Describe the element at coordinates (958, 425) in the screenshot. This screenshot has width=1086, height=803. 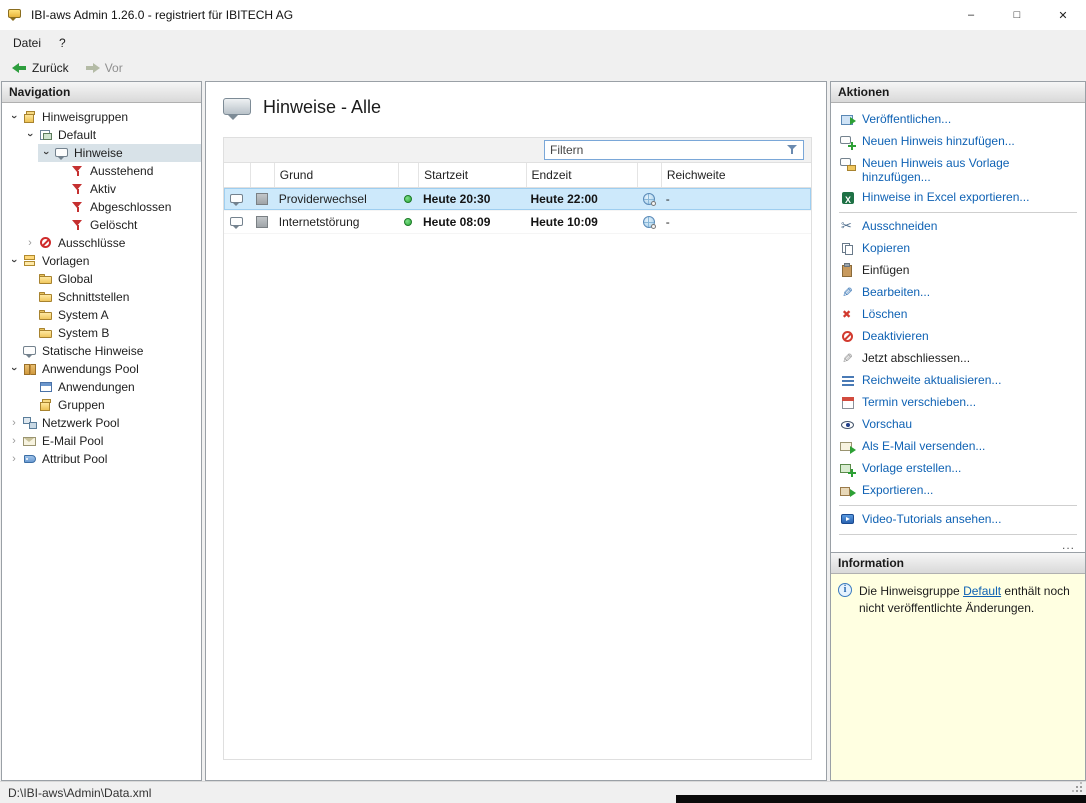
I see `action-vorschau: Vorschau` at that location.